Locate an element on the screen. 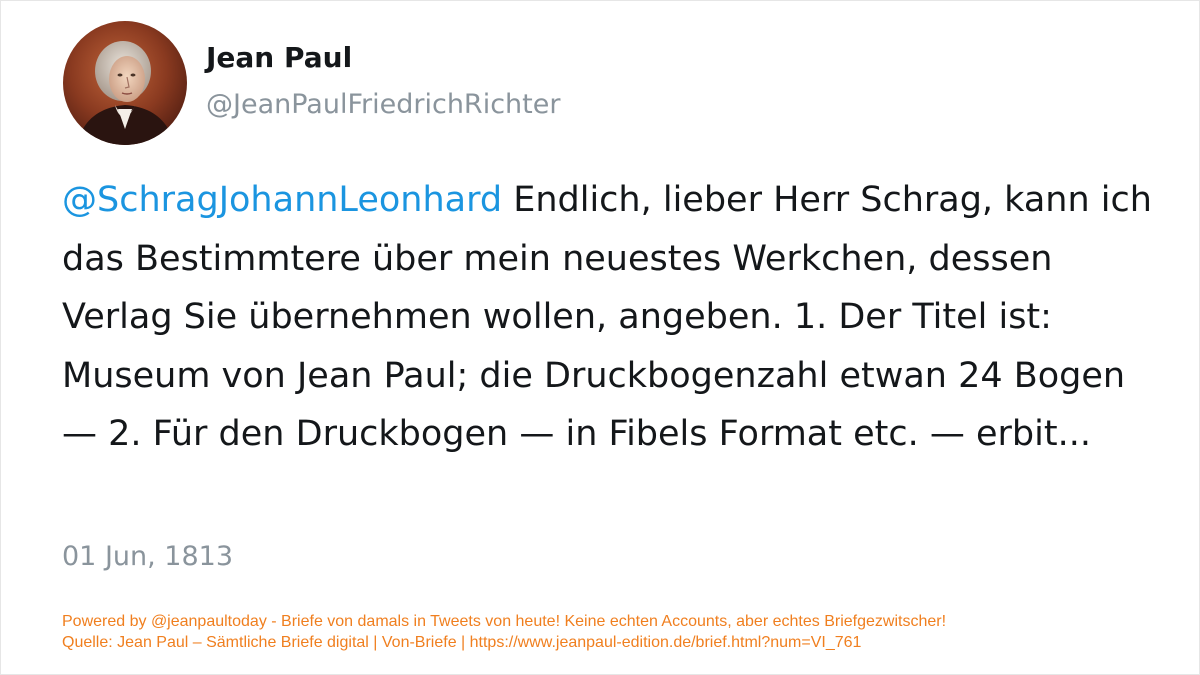 The width and height of the screenshot is (1200, 675). tweet-date: 01 Jun, 1813 is located at coordinates (148, 556).